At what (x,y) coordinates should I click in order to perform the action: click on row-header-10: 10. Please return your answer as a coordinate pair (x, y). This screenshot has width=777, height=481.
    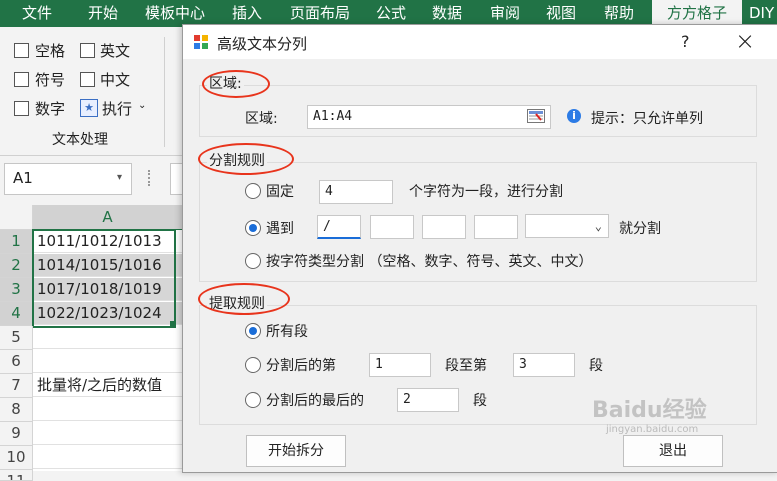
    Looking at the image, I should click on (16, 458).